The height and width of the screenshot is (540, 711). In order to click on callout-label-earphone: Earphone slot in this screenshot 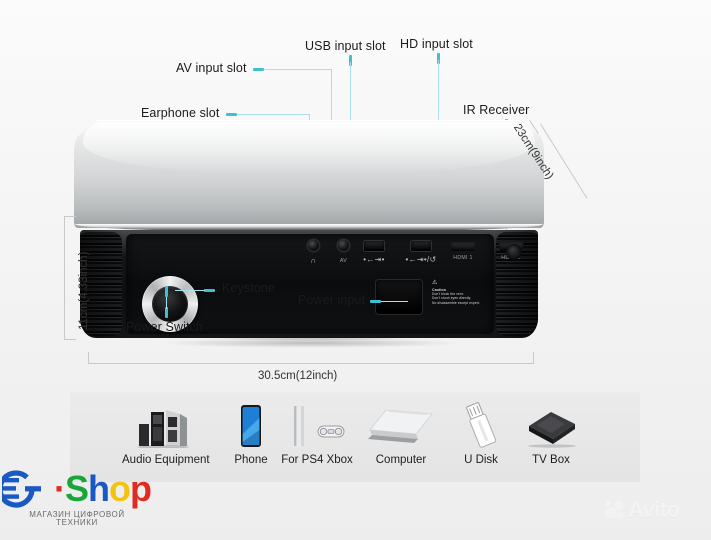, I will do `click(180, 113)`.